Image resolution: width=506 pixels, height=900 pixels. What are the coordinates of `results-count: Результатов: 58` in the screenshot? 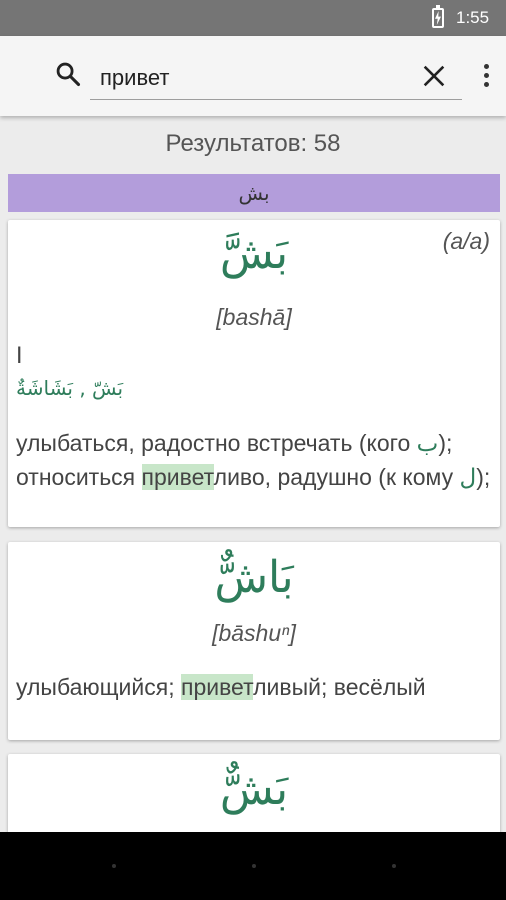 It's located at (253, 143).